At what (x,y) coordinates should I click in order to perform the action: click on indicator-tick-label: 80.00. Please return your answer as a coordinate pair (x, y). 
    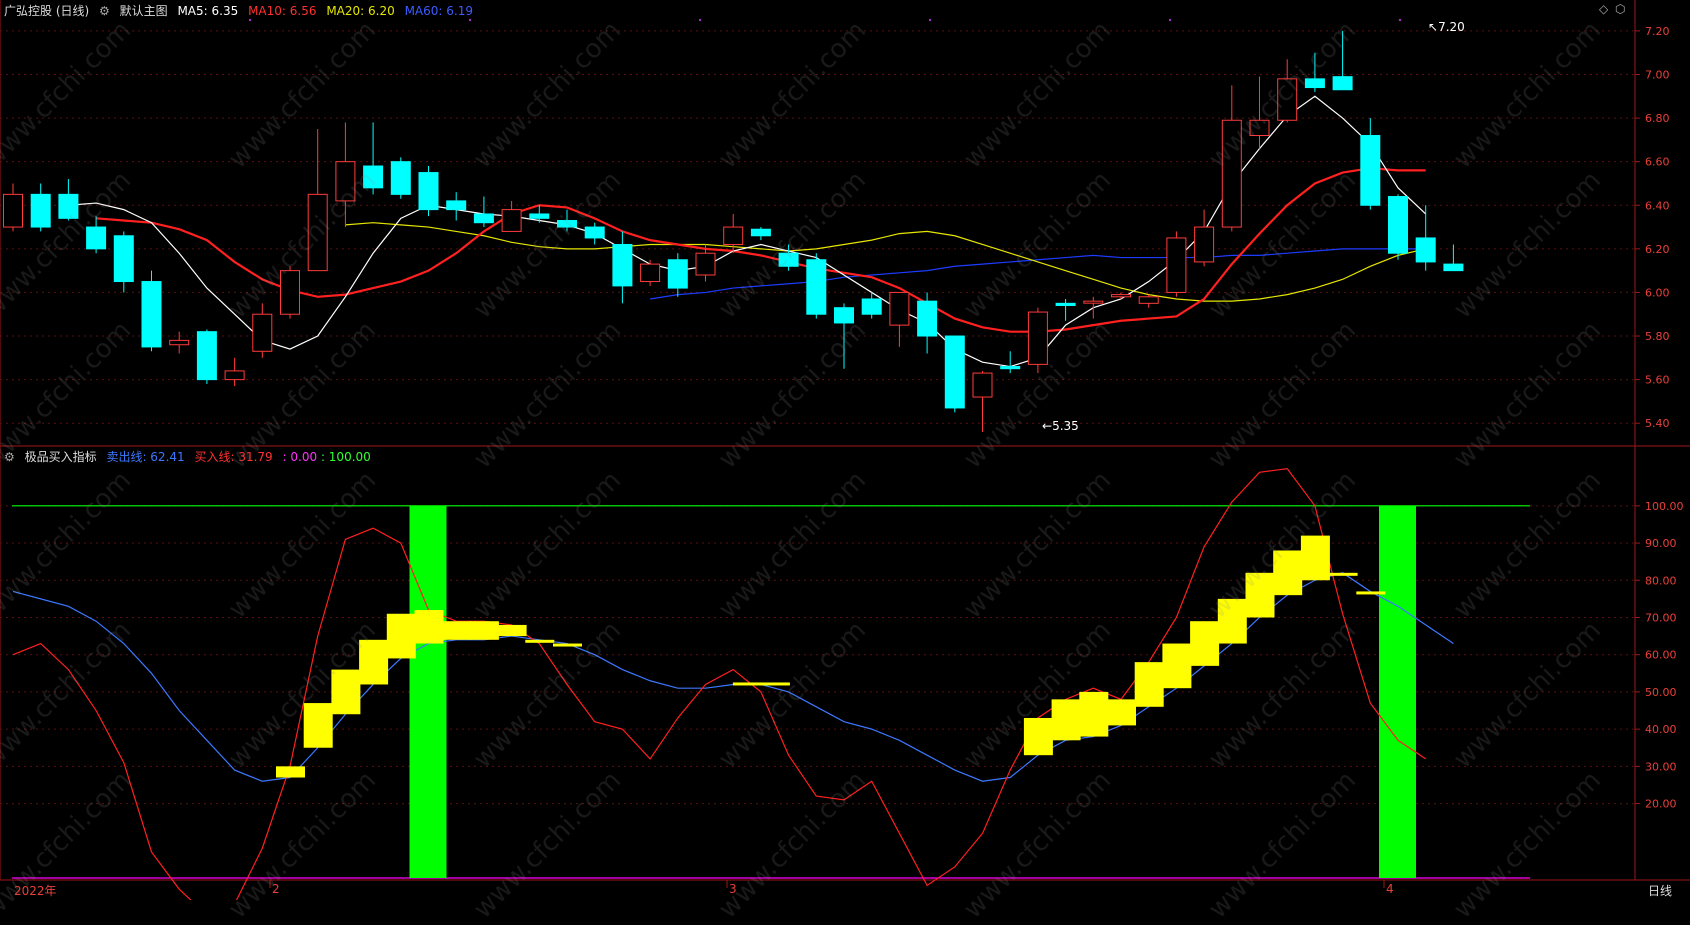
    Looking at the image, I should click on (1661, 580).